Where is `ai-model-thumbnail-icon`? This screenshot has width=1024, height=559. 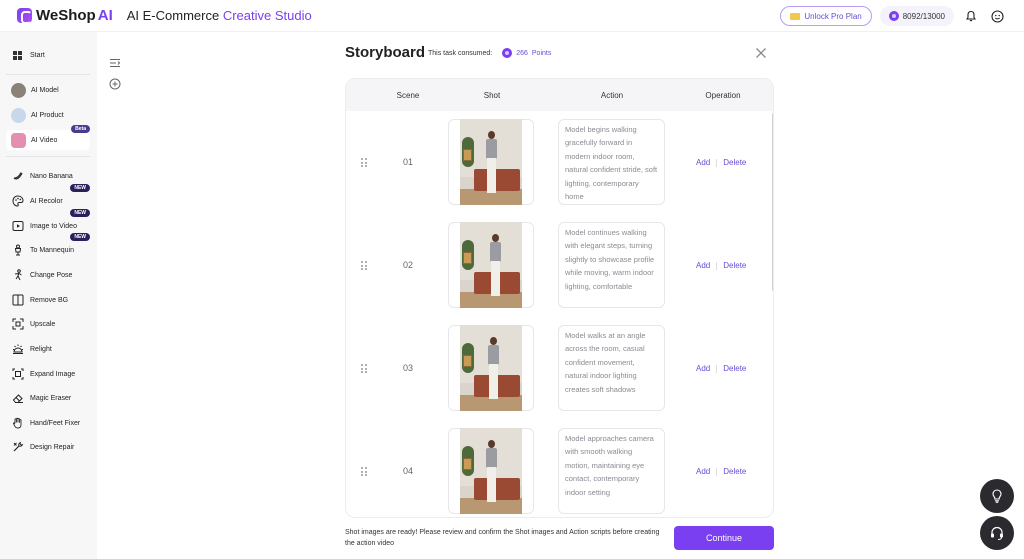
ai-model-thumbnail-icon is located at coordinates (18, 90).